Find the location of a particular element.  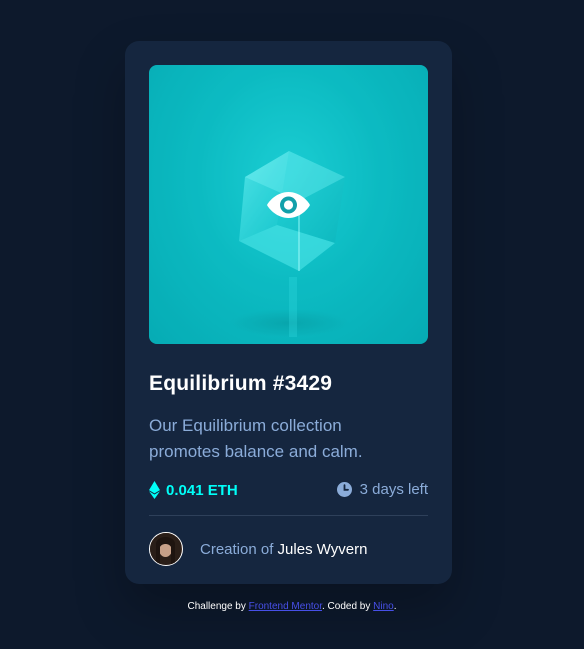

divider is located at coordinates (288, 515).